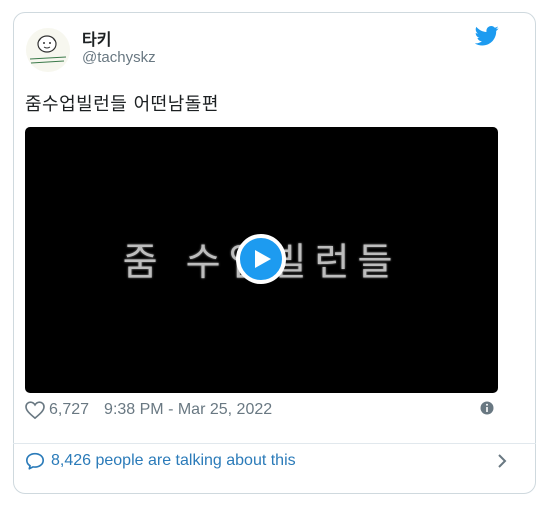 Image resolution: width=547 pixels, height=513 pixels. What do you see at coordinates (173, 460) in the screenshot?
I see `conversation-text: 8,426 people are talking about this` at bounding box center [173, 460].